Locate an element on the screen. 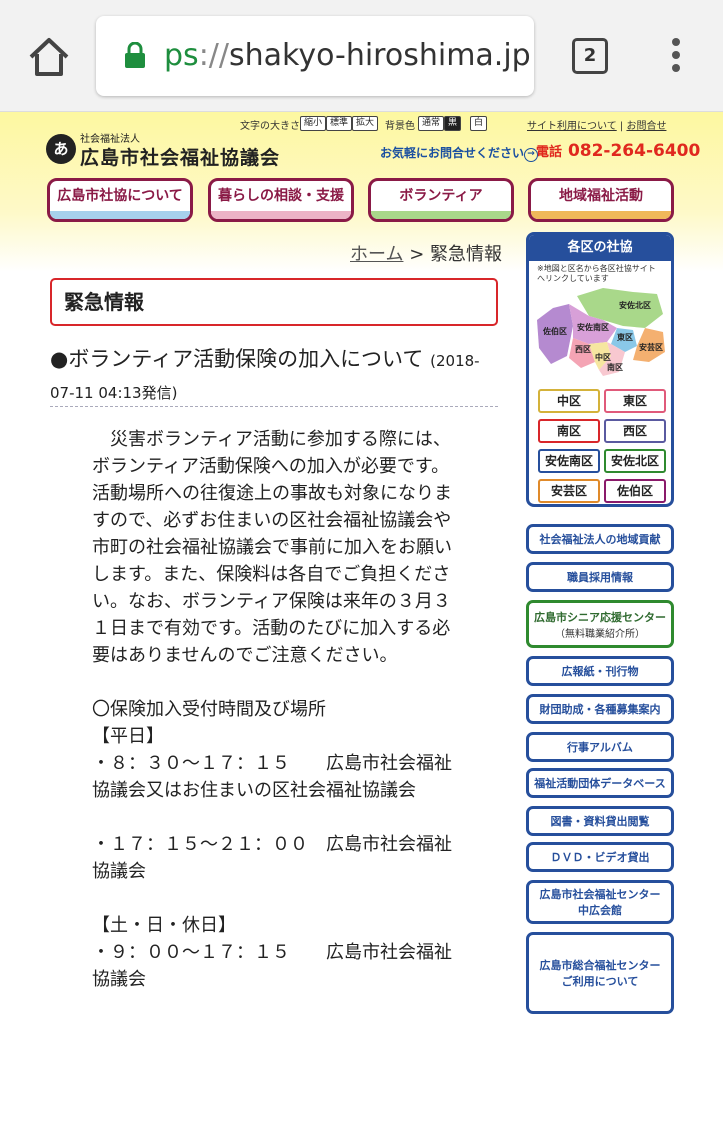  sidebar-link-regional-contribution: 社会福祉法人の地域貢献 is located at coordinates (600, 539).